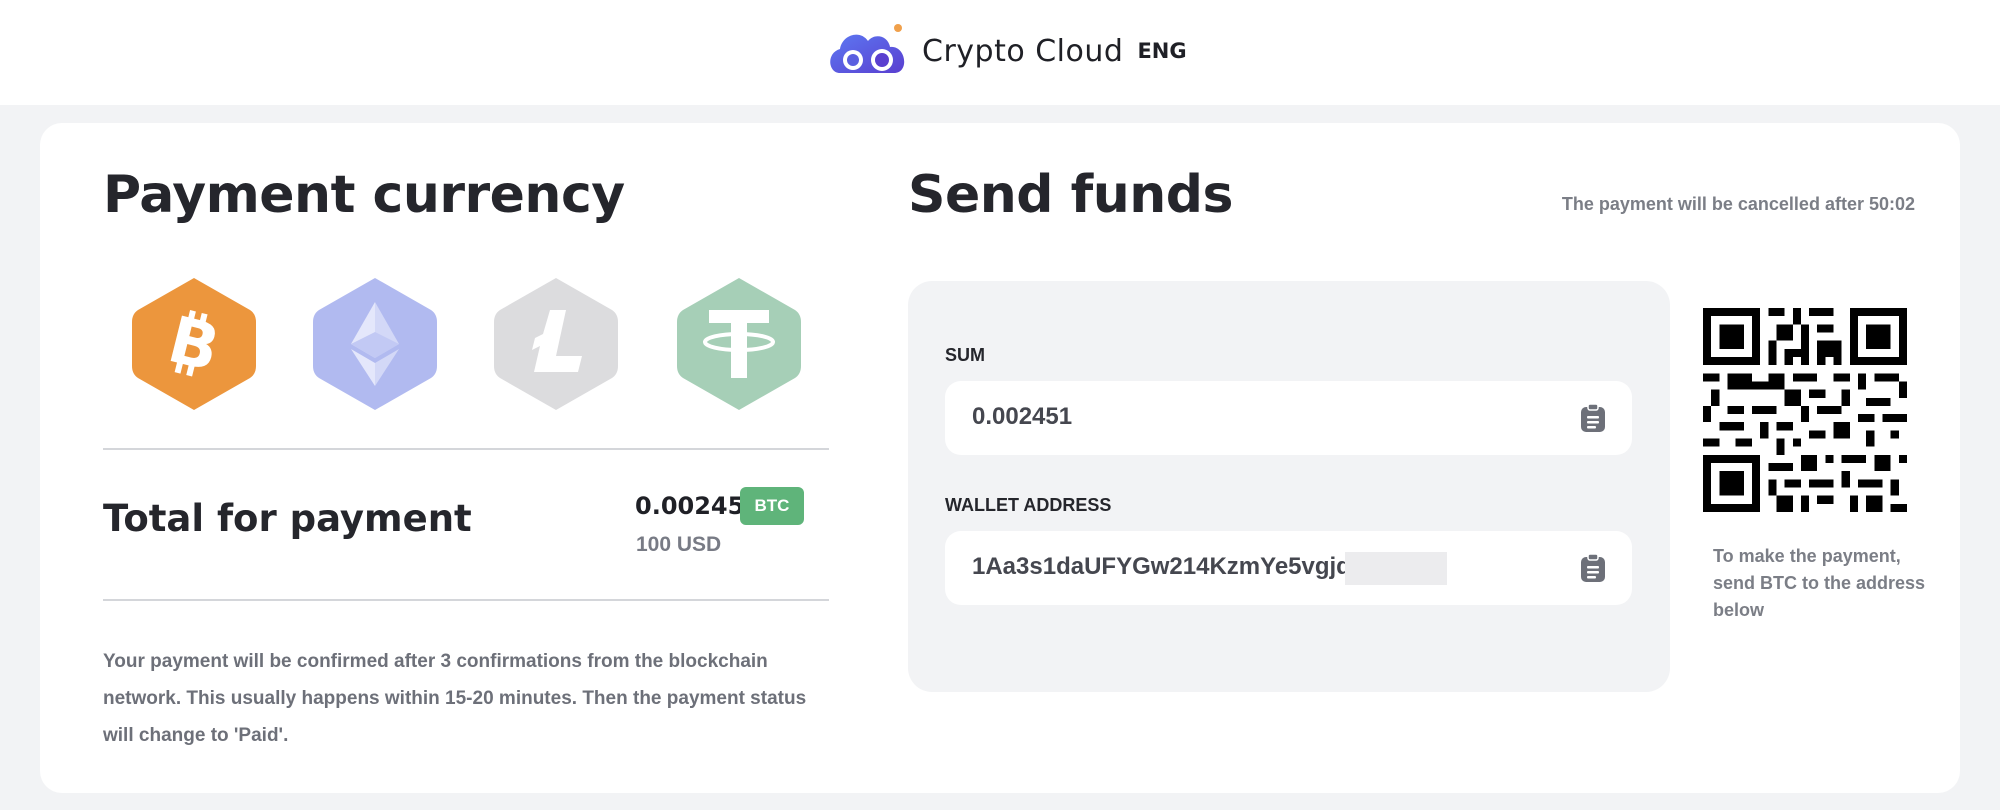 The image size is (2000, 810). I want to click on wallet-field: 1Aa3s1daUFYGw214KzmYe5vgjqk, so click(1288, 568).